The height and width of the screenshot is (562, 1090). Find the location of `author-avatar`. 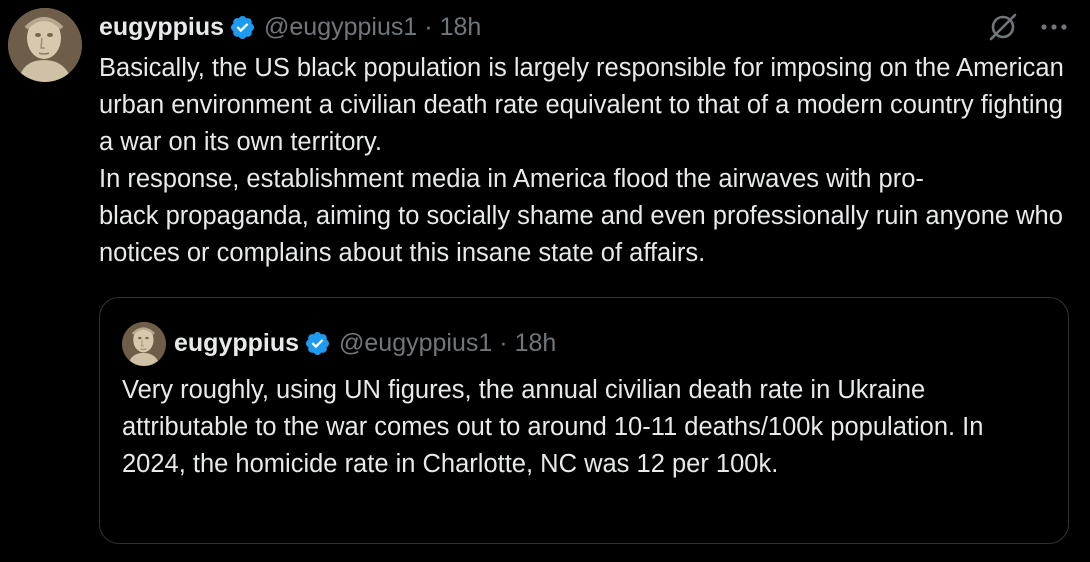

author-avatar is located at coordinates (45, 45).